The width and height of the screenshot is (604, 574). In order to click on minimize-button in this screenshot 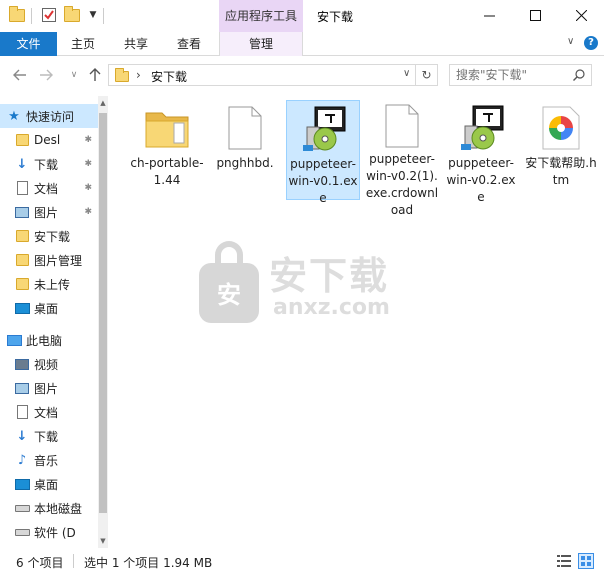, I will do `click(489, 15)`.